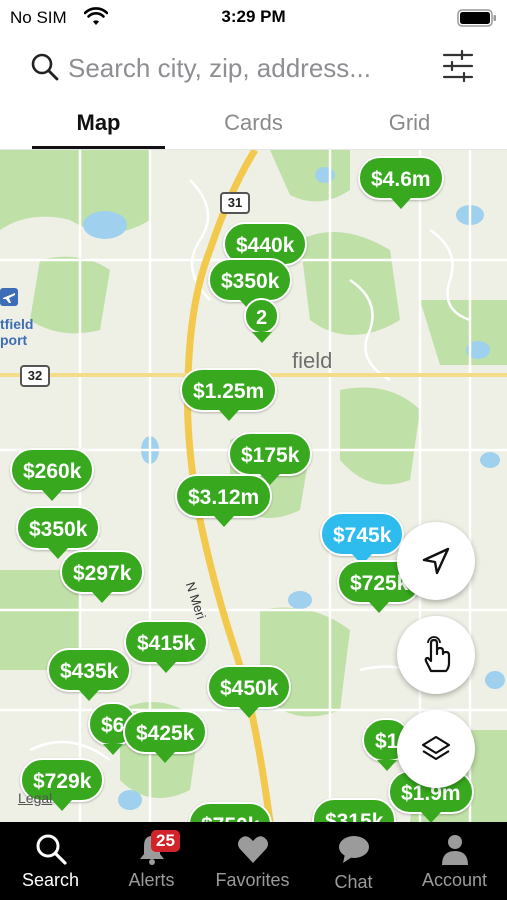  I want to click on bottom-tab-bar: Search 25 Alerts Favorites Chat Account, so click(253, 861).